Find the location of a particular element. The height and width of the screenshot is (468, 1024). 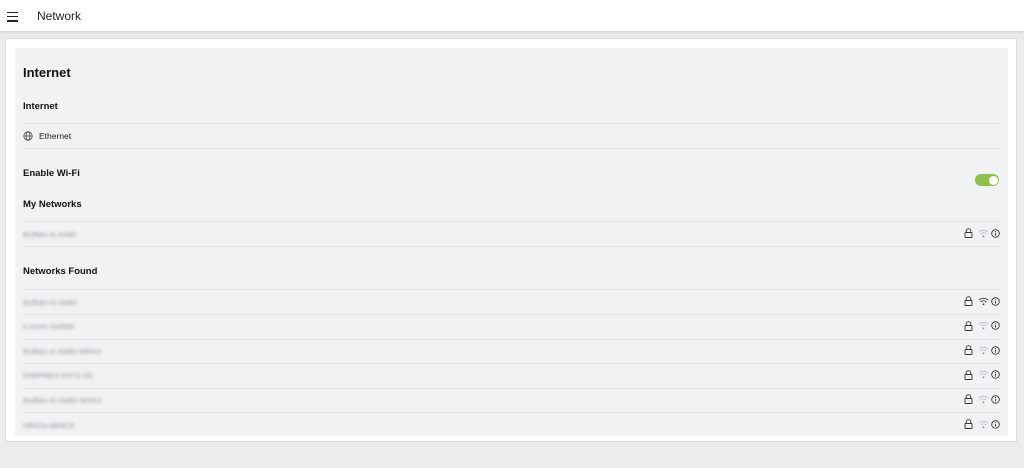

enable-wifi-label: Enable Wi-Fi is located at coordinates (51, 173).